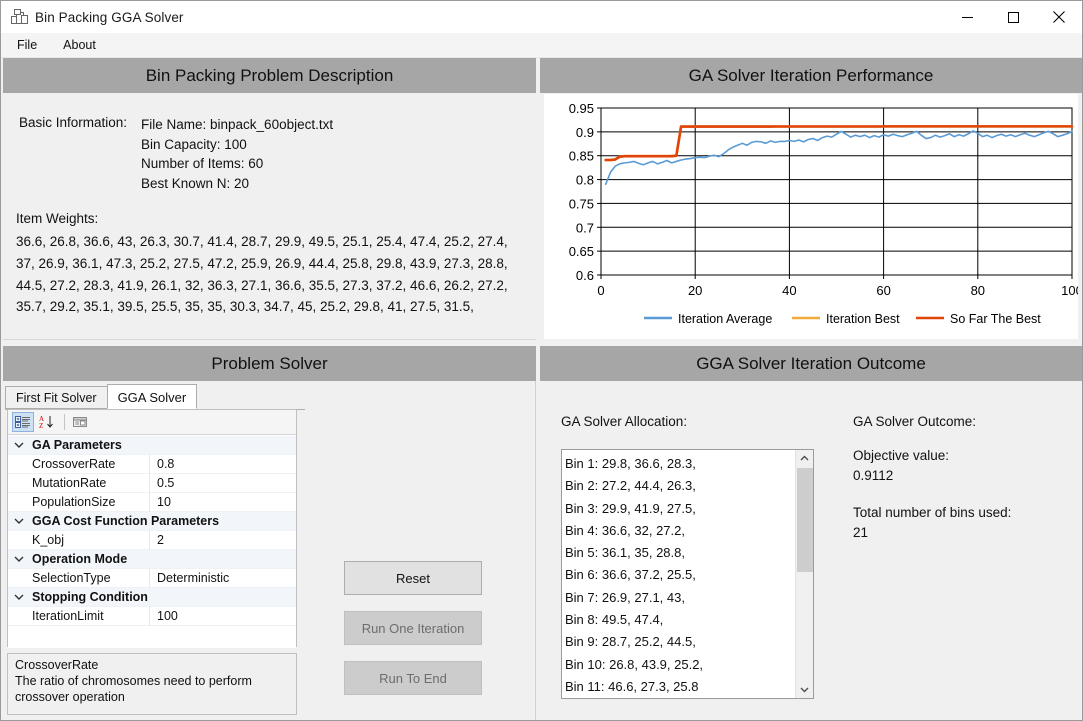 This screenshot has height=721, width=1083. I want to click on property-grid-toolbar: A Z, so click(152, 422).